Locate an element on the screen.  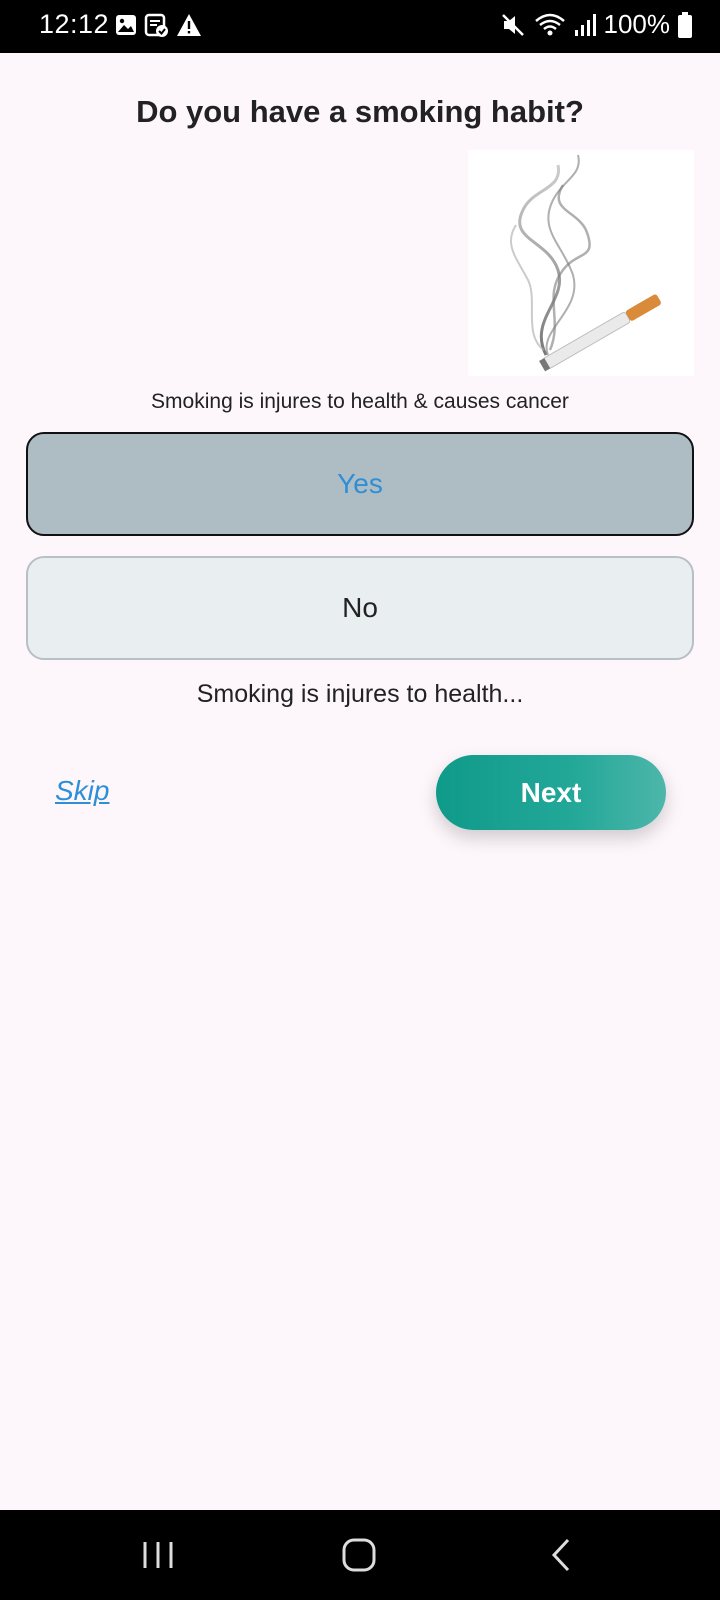
home-icon is located at coordinates (359, 1555).